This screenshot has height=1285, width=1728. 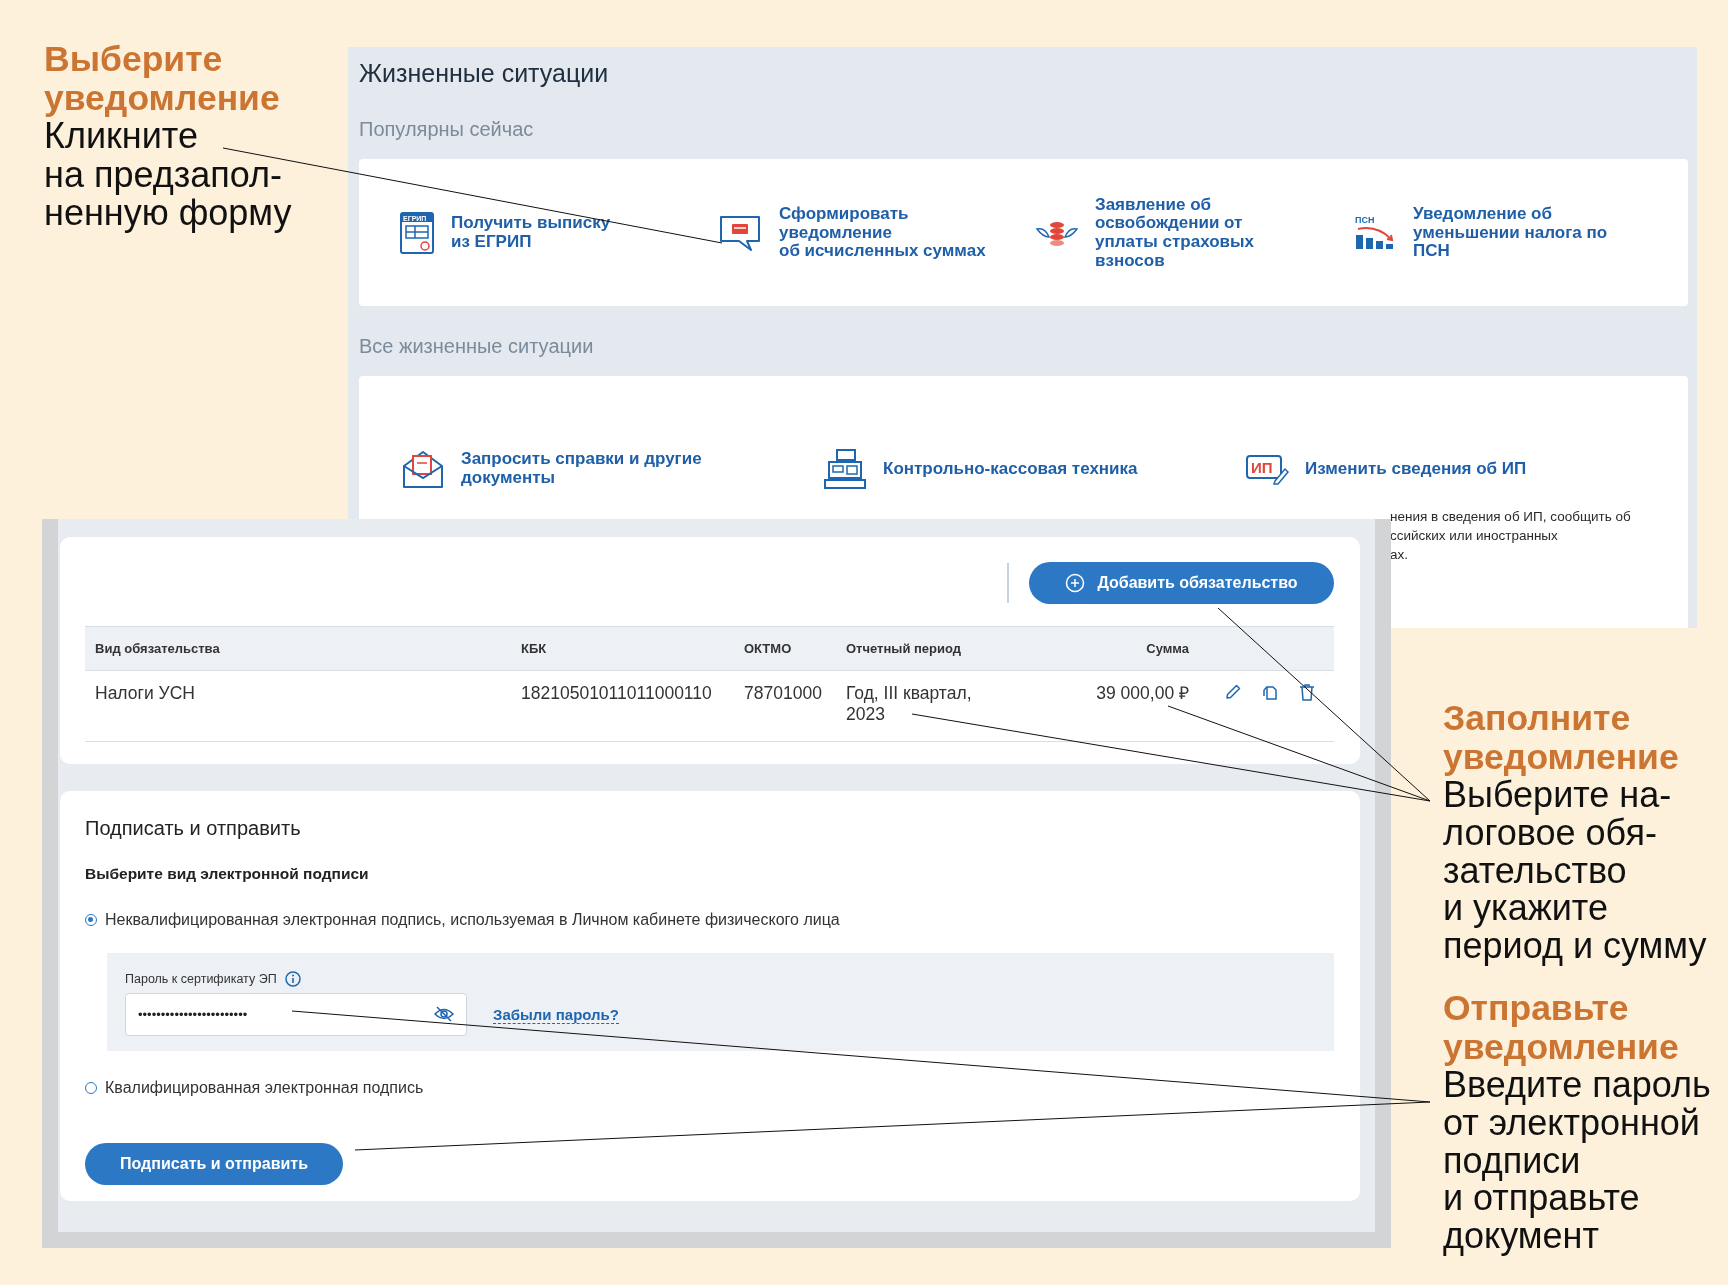 What do you see at coordinates (1075, 583) in the screenshot?
I see `plus-circle-icon` at bounding box center [1075, 583].